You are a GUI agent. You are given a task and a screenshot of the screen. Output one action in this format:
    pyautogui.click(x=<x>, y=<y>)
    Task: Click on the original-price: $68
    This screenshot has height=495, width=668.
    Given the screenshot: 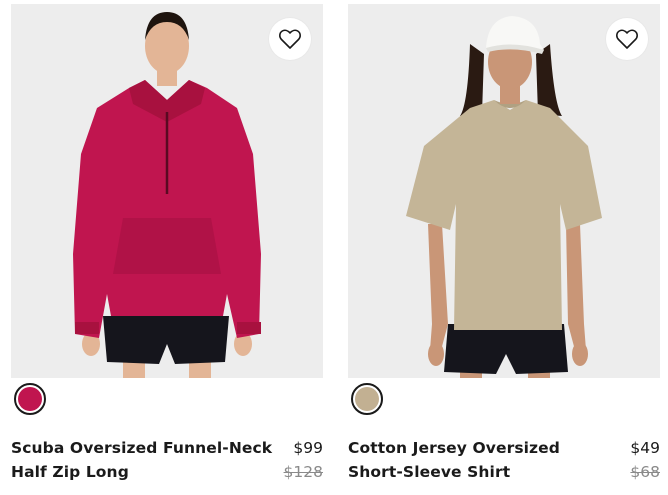 What is the action you would take?
    pyautogui.click(x=645, y=472)
    